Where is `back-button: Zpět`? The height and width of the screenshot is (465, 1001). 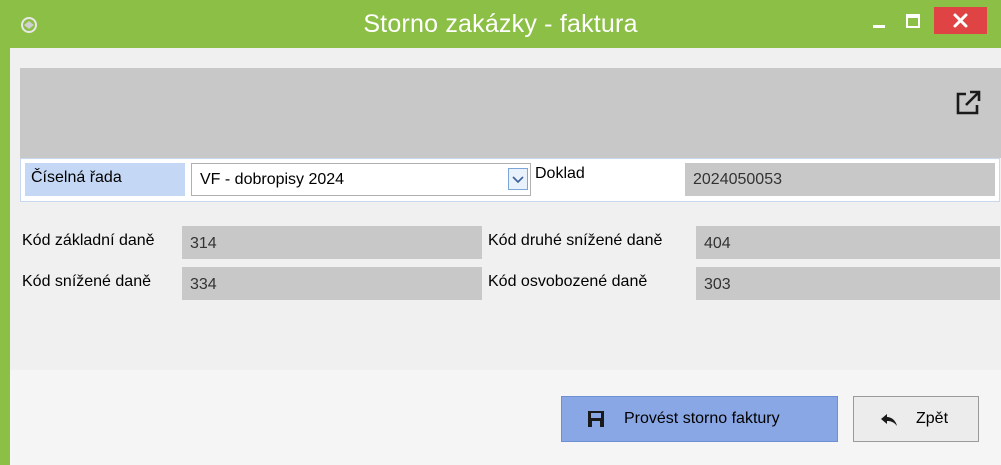
back-button: Zpět is located at coordinates (916, 419).